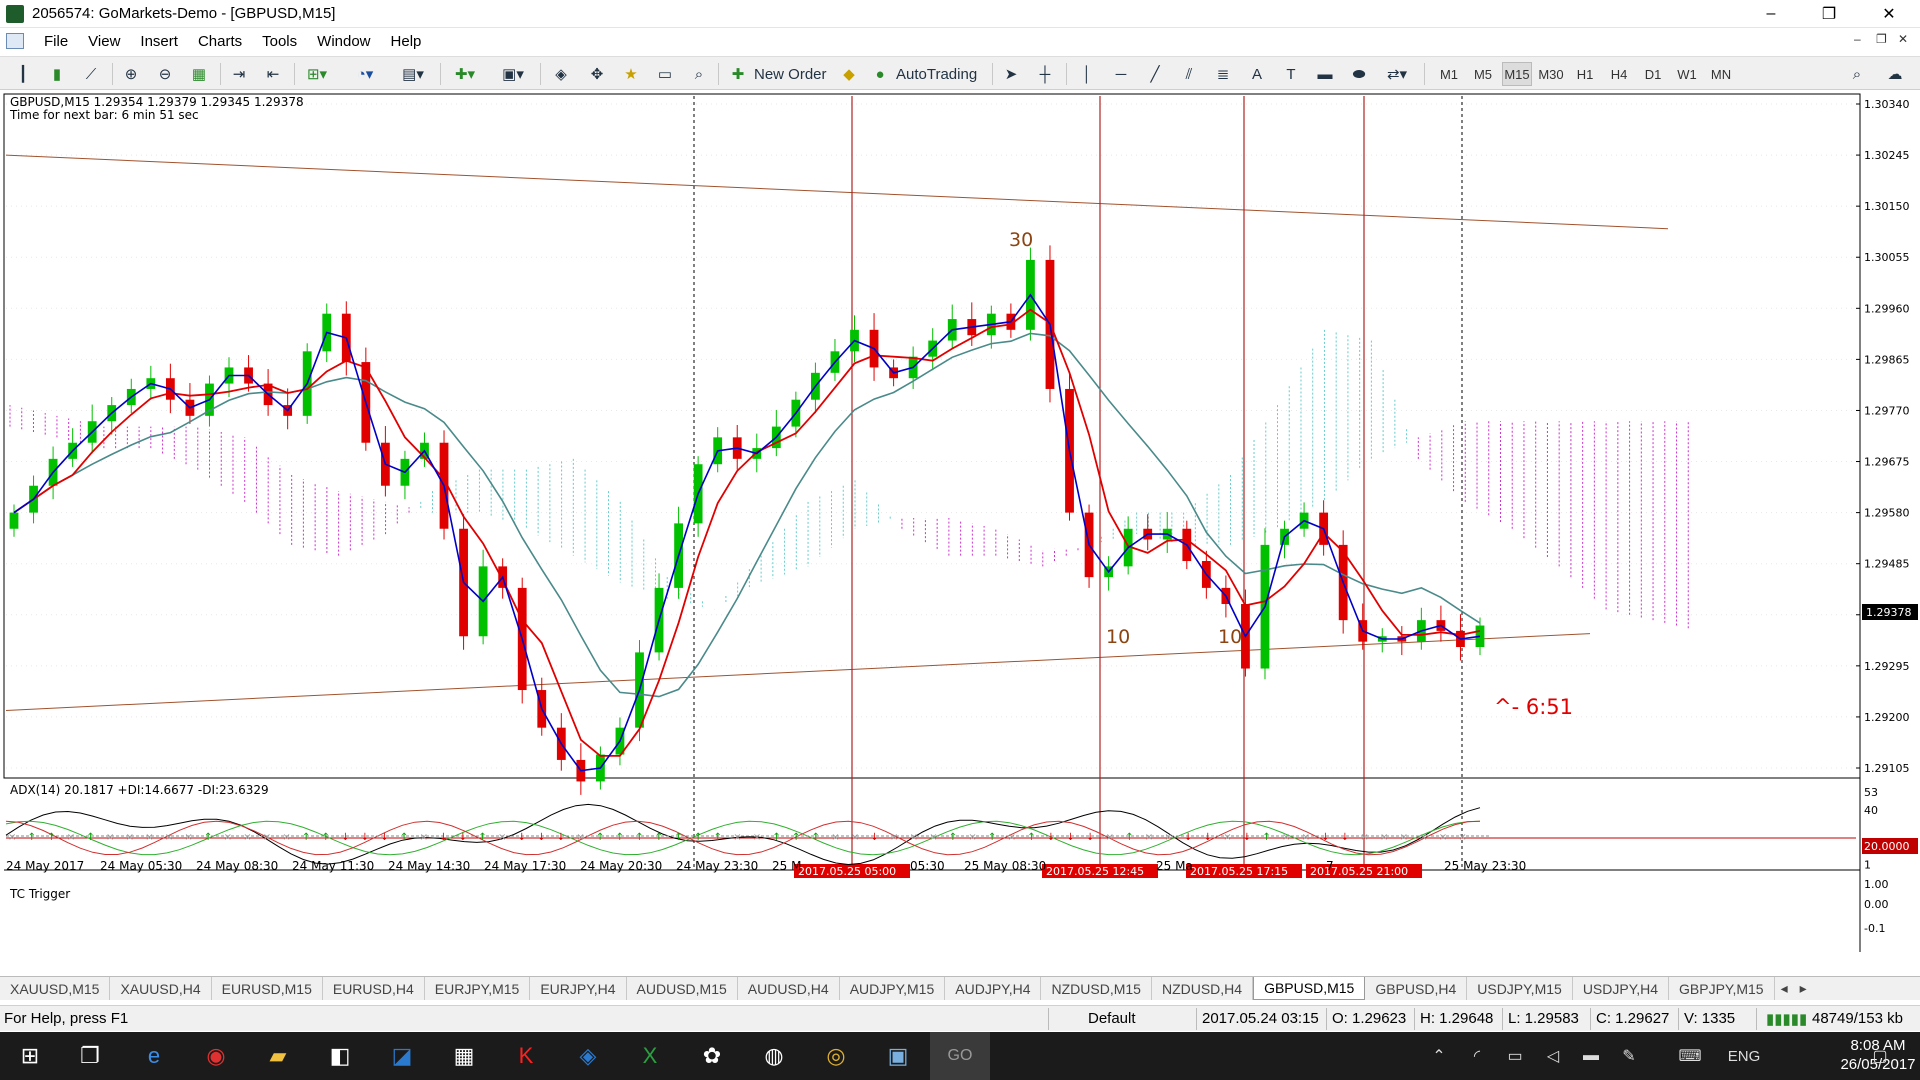 This screenshot has height=1080, width=1920. Describe the element at coordinates (1690, 1056) in the screenshot. I see `tray-keyboard-icon: ⌨` at that location.